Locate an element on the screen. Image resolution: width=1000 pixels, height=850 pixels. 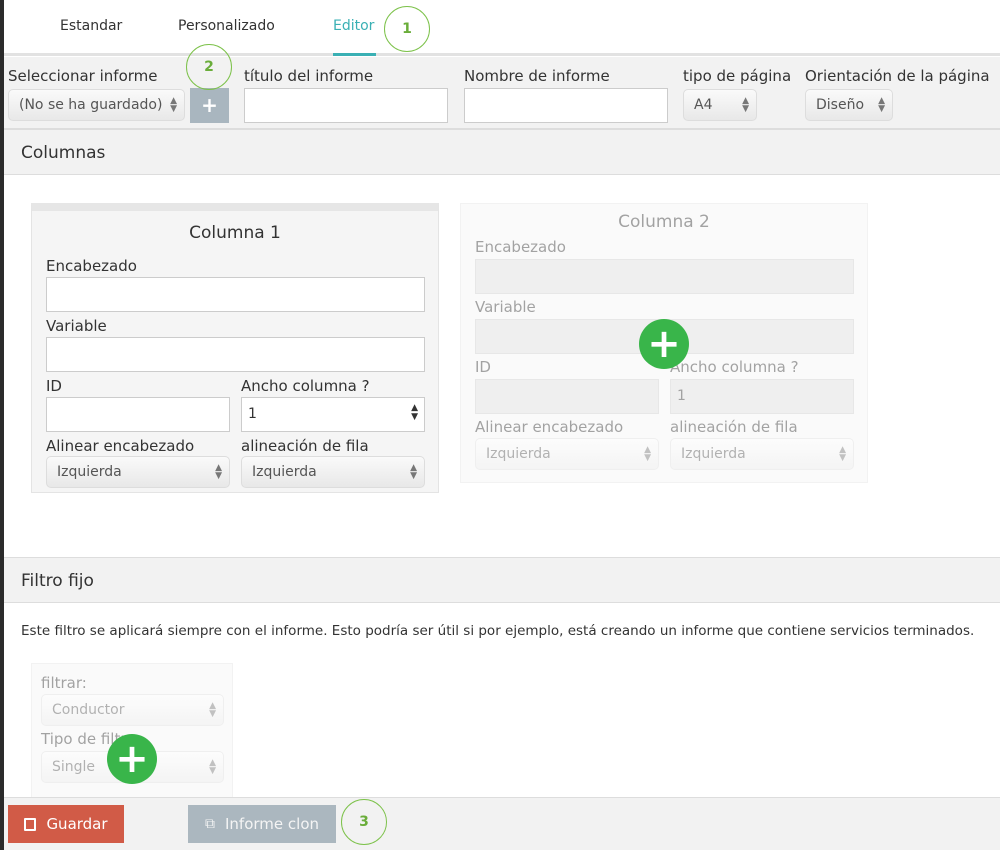
column-title: Columna 1 is located at coordinates (235, 233).